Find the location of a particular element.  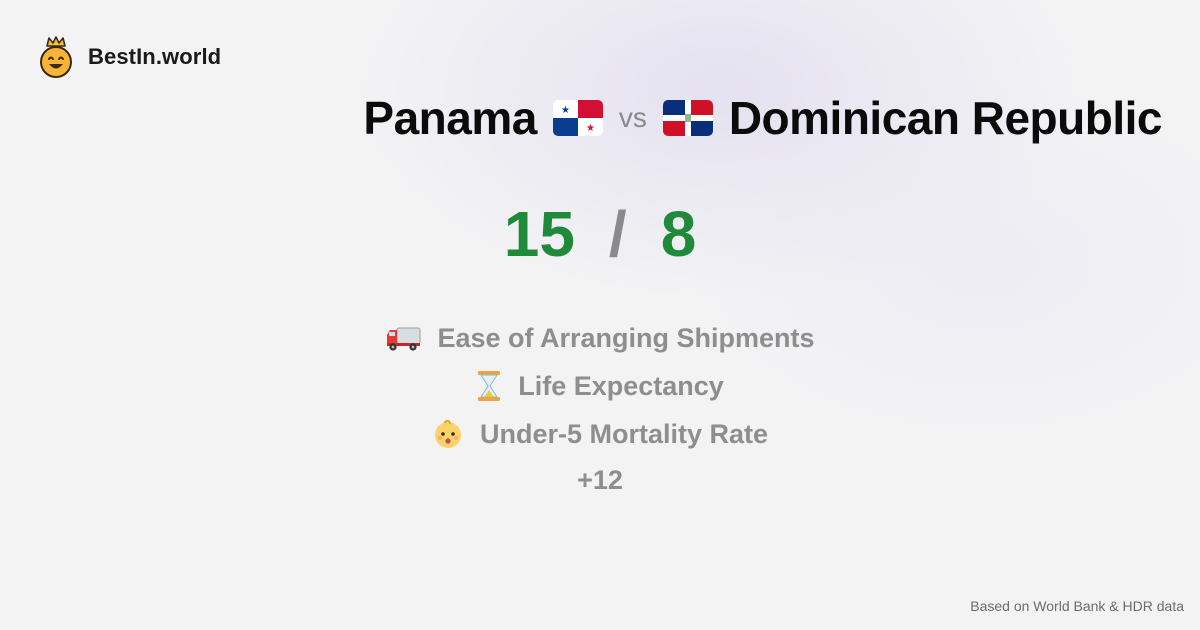

delivery-truck-icon is located at coordinates (404, 339).